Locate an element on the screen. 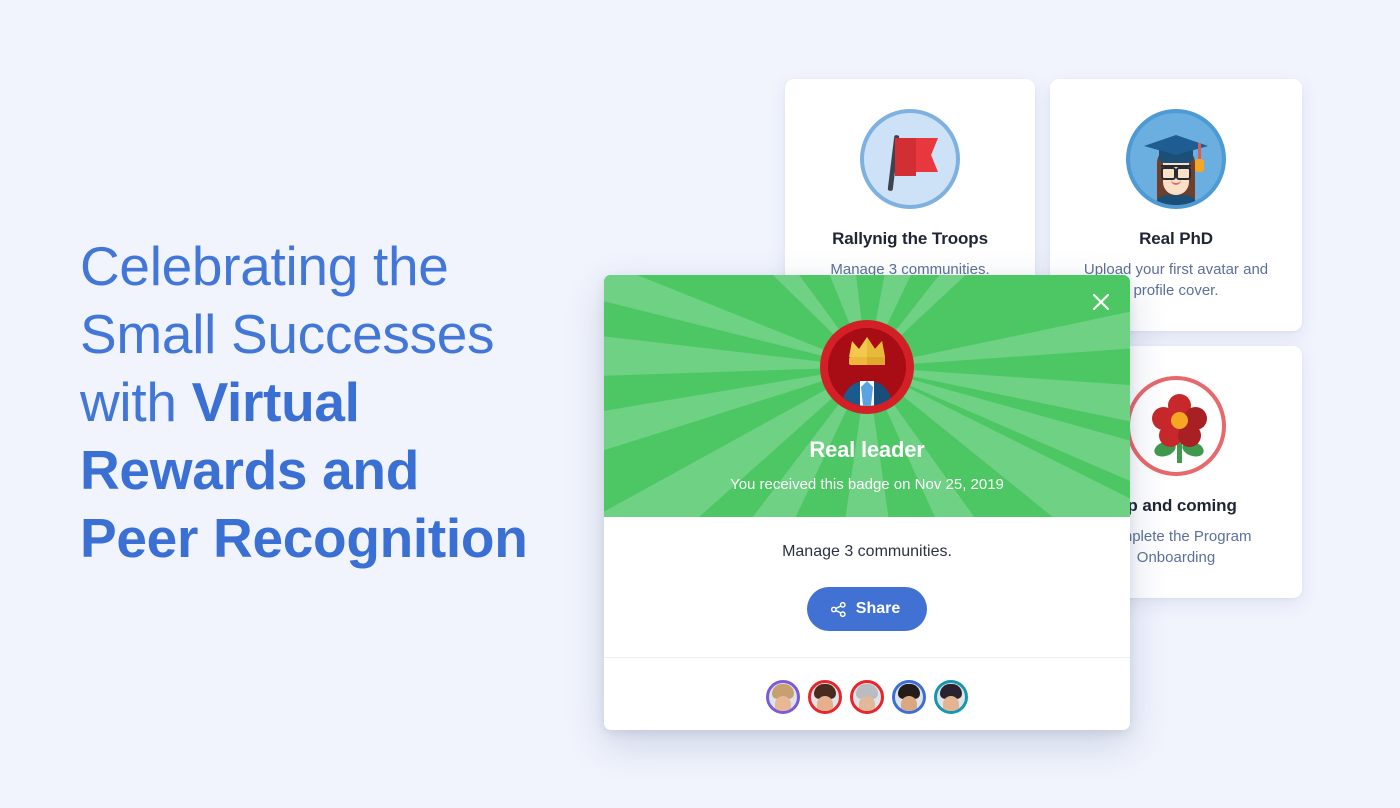  share-nodes-icon is located at coordinates (838, 609).